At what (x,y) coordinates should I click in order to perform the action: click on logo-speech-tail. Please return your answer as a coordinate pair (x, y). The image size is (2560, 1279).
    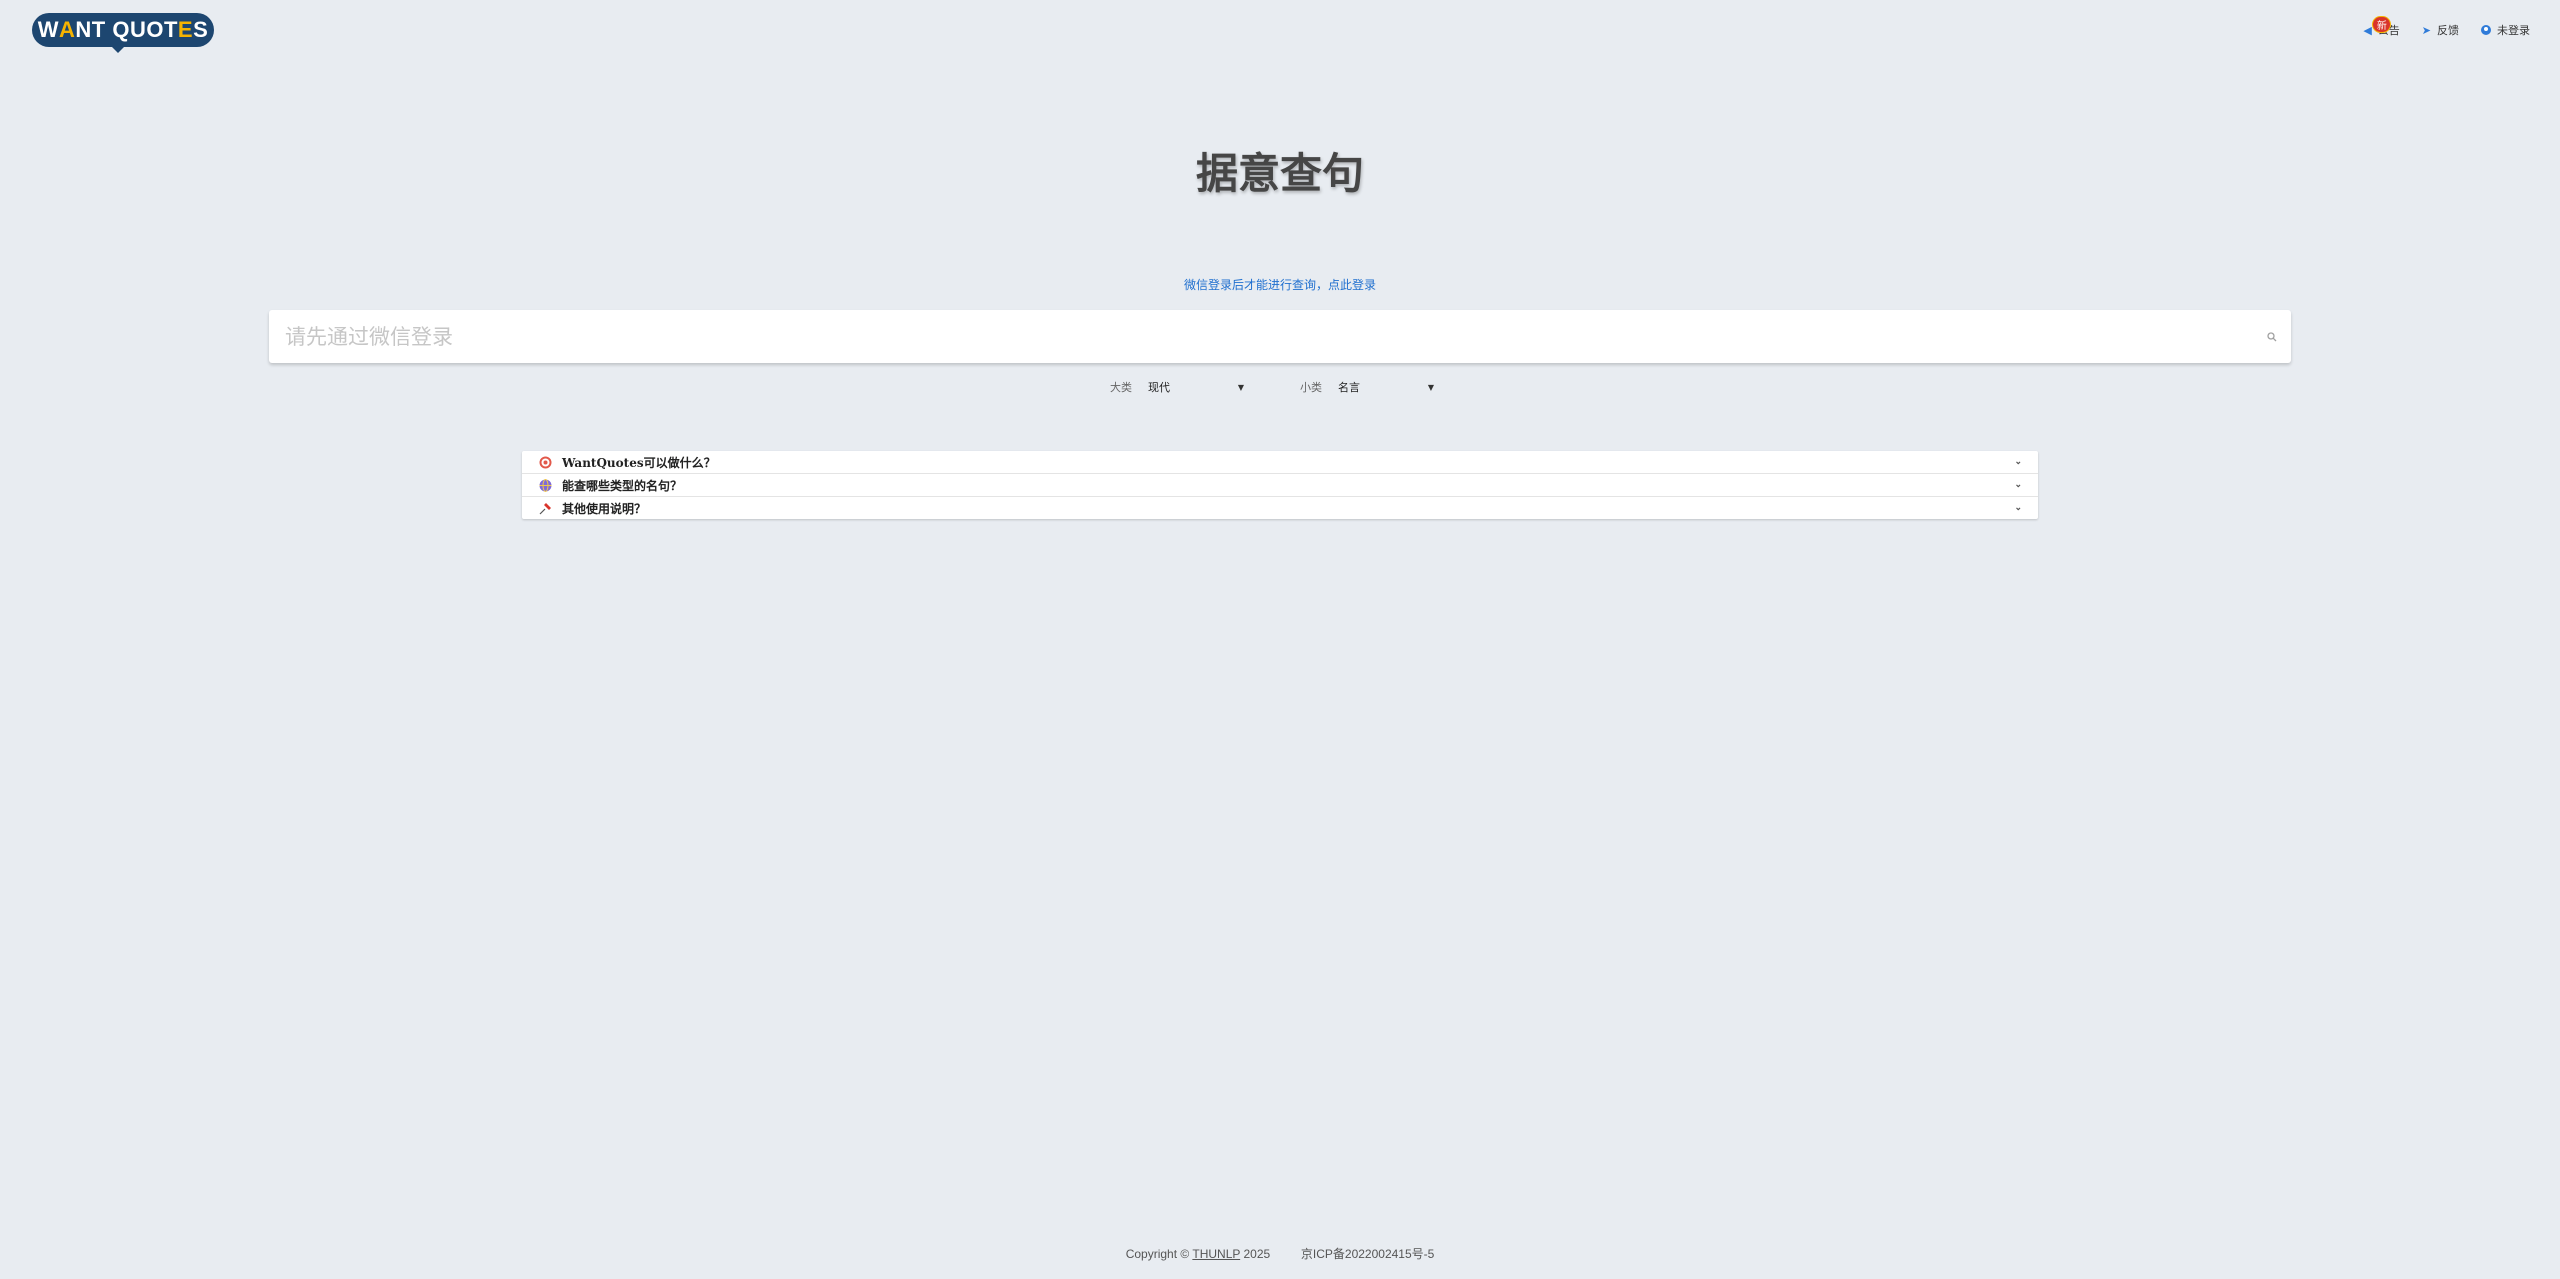
    Looking at the image, I should click on (118, 48).